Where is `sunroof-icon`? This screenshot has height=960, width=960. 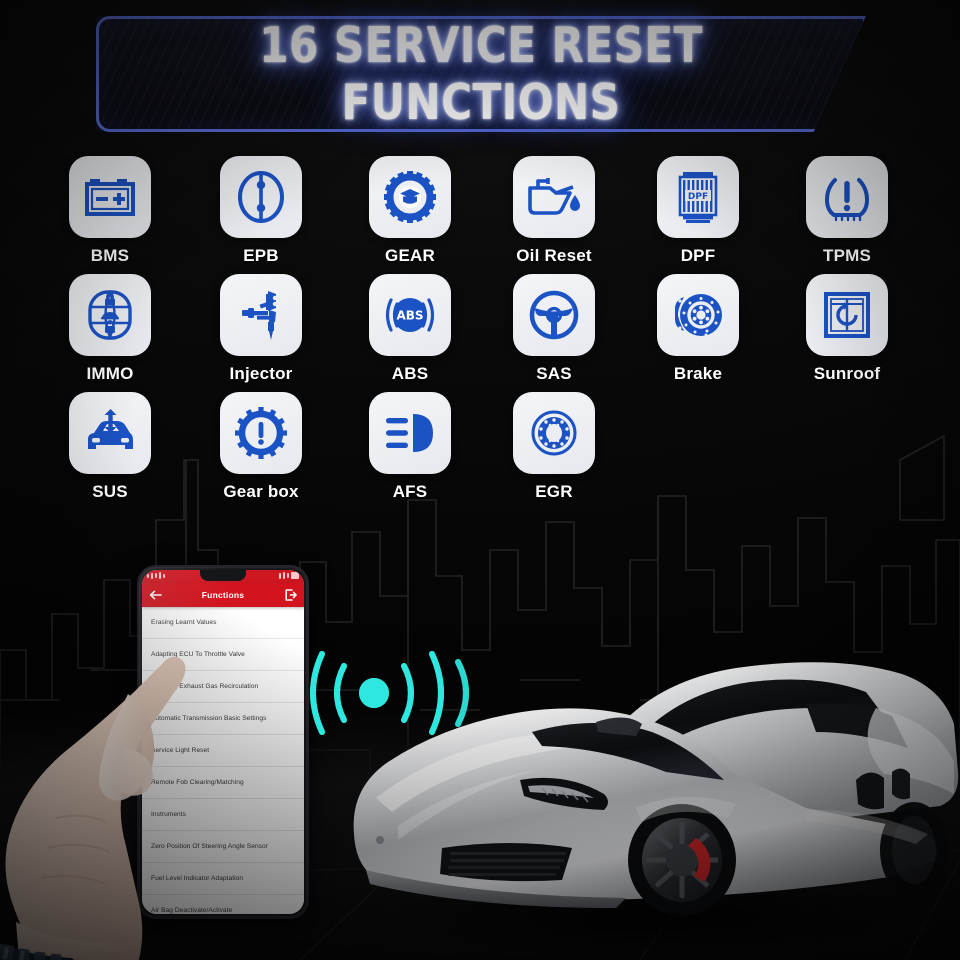
sunroof-icon is located at coordinates (847, 315).